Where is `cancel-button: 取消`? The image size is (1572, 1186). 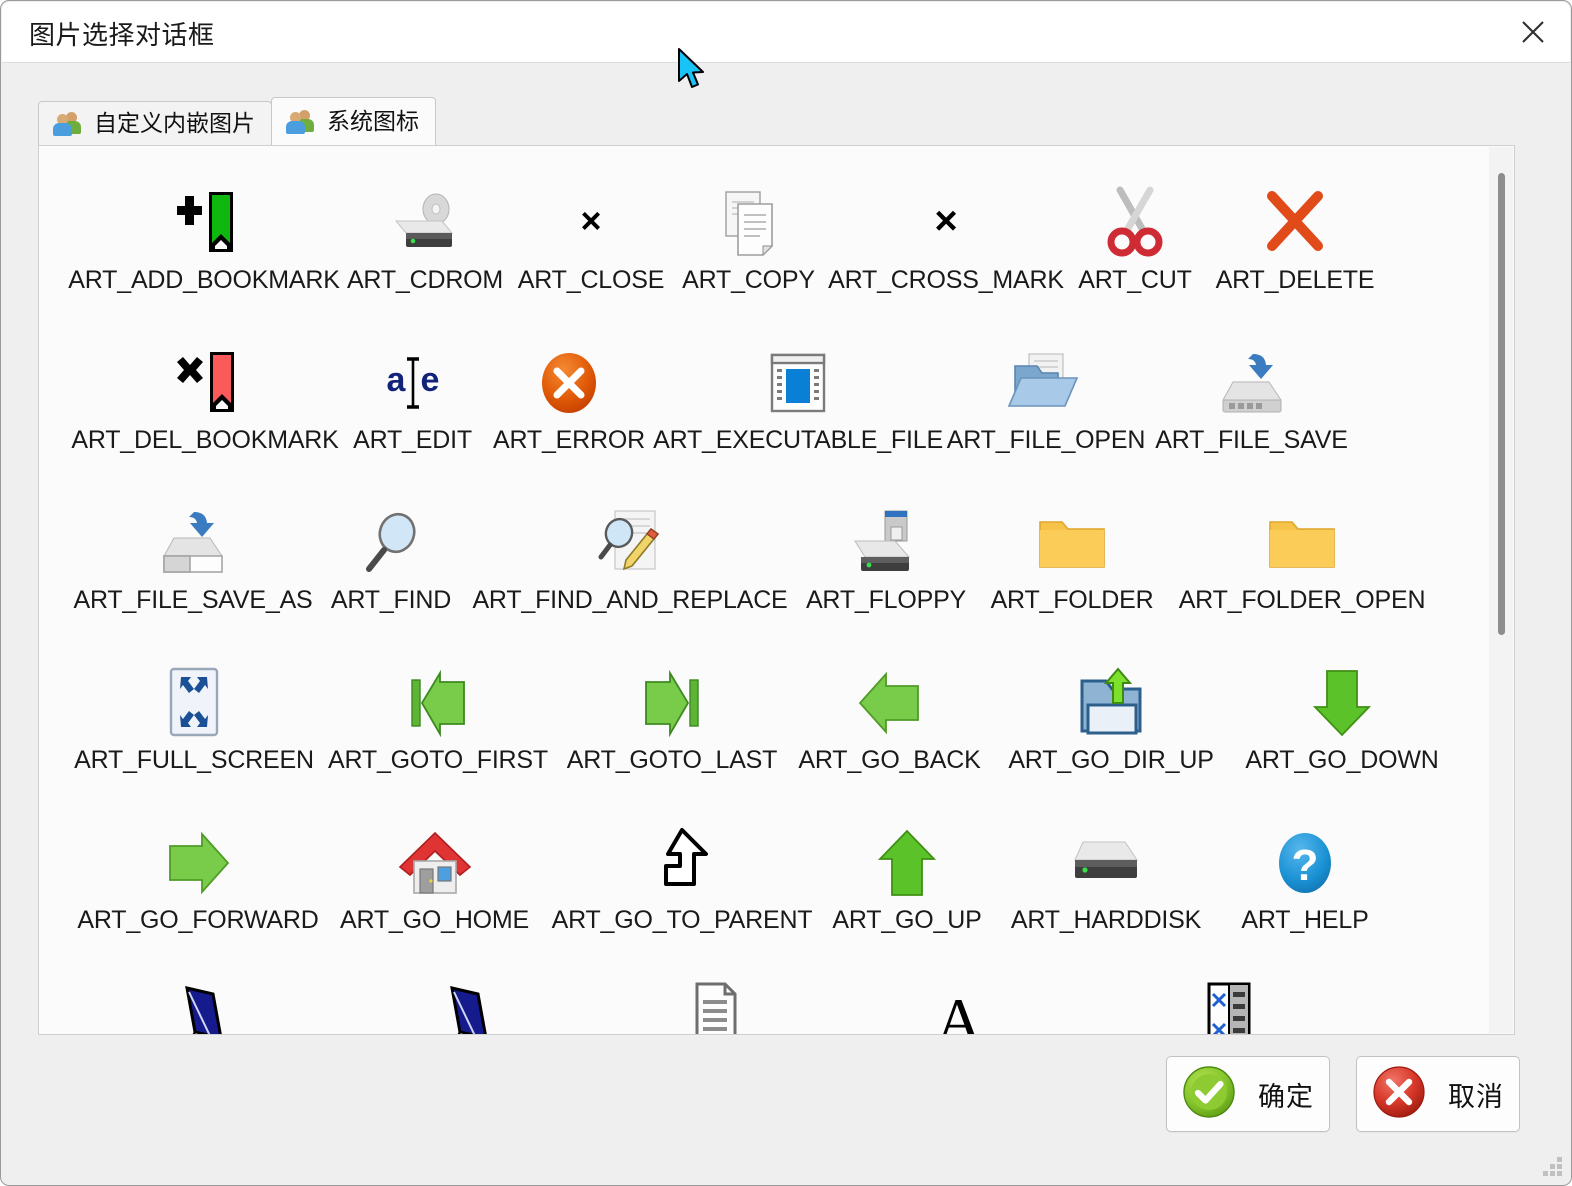
cancel-button: 取消 is located at coordinates (1438, 1094).